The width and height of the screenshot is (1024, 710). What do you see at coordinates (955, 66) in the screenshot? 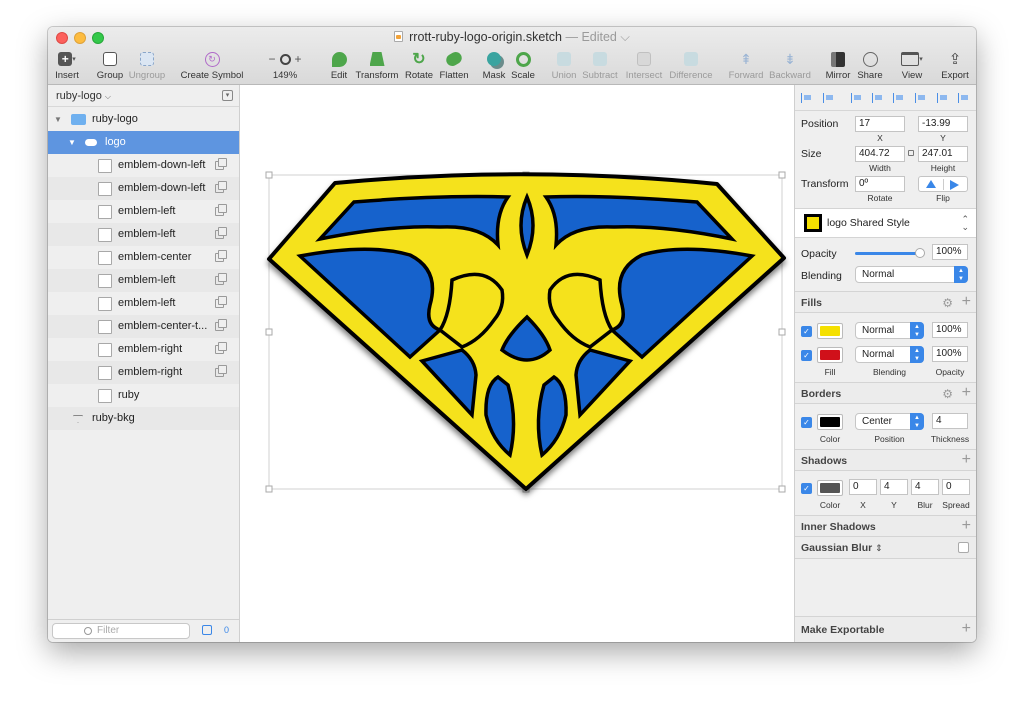
I see `export-button: ⇪ Export` at bounding box center [955, 66].